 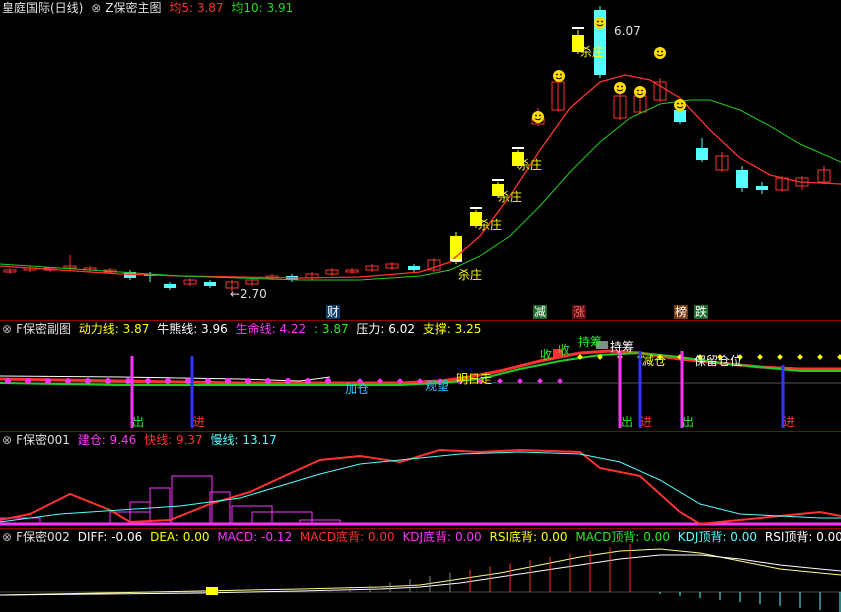 What do you see at coordinates (114, 329) in the screenshot?
I see `power-line-readout: 动力线: 3.87` at bounding box center [114, 329].